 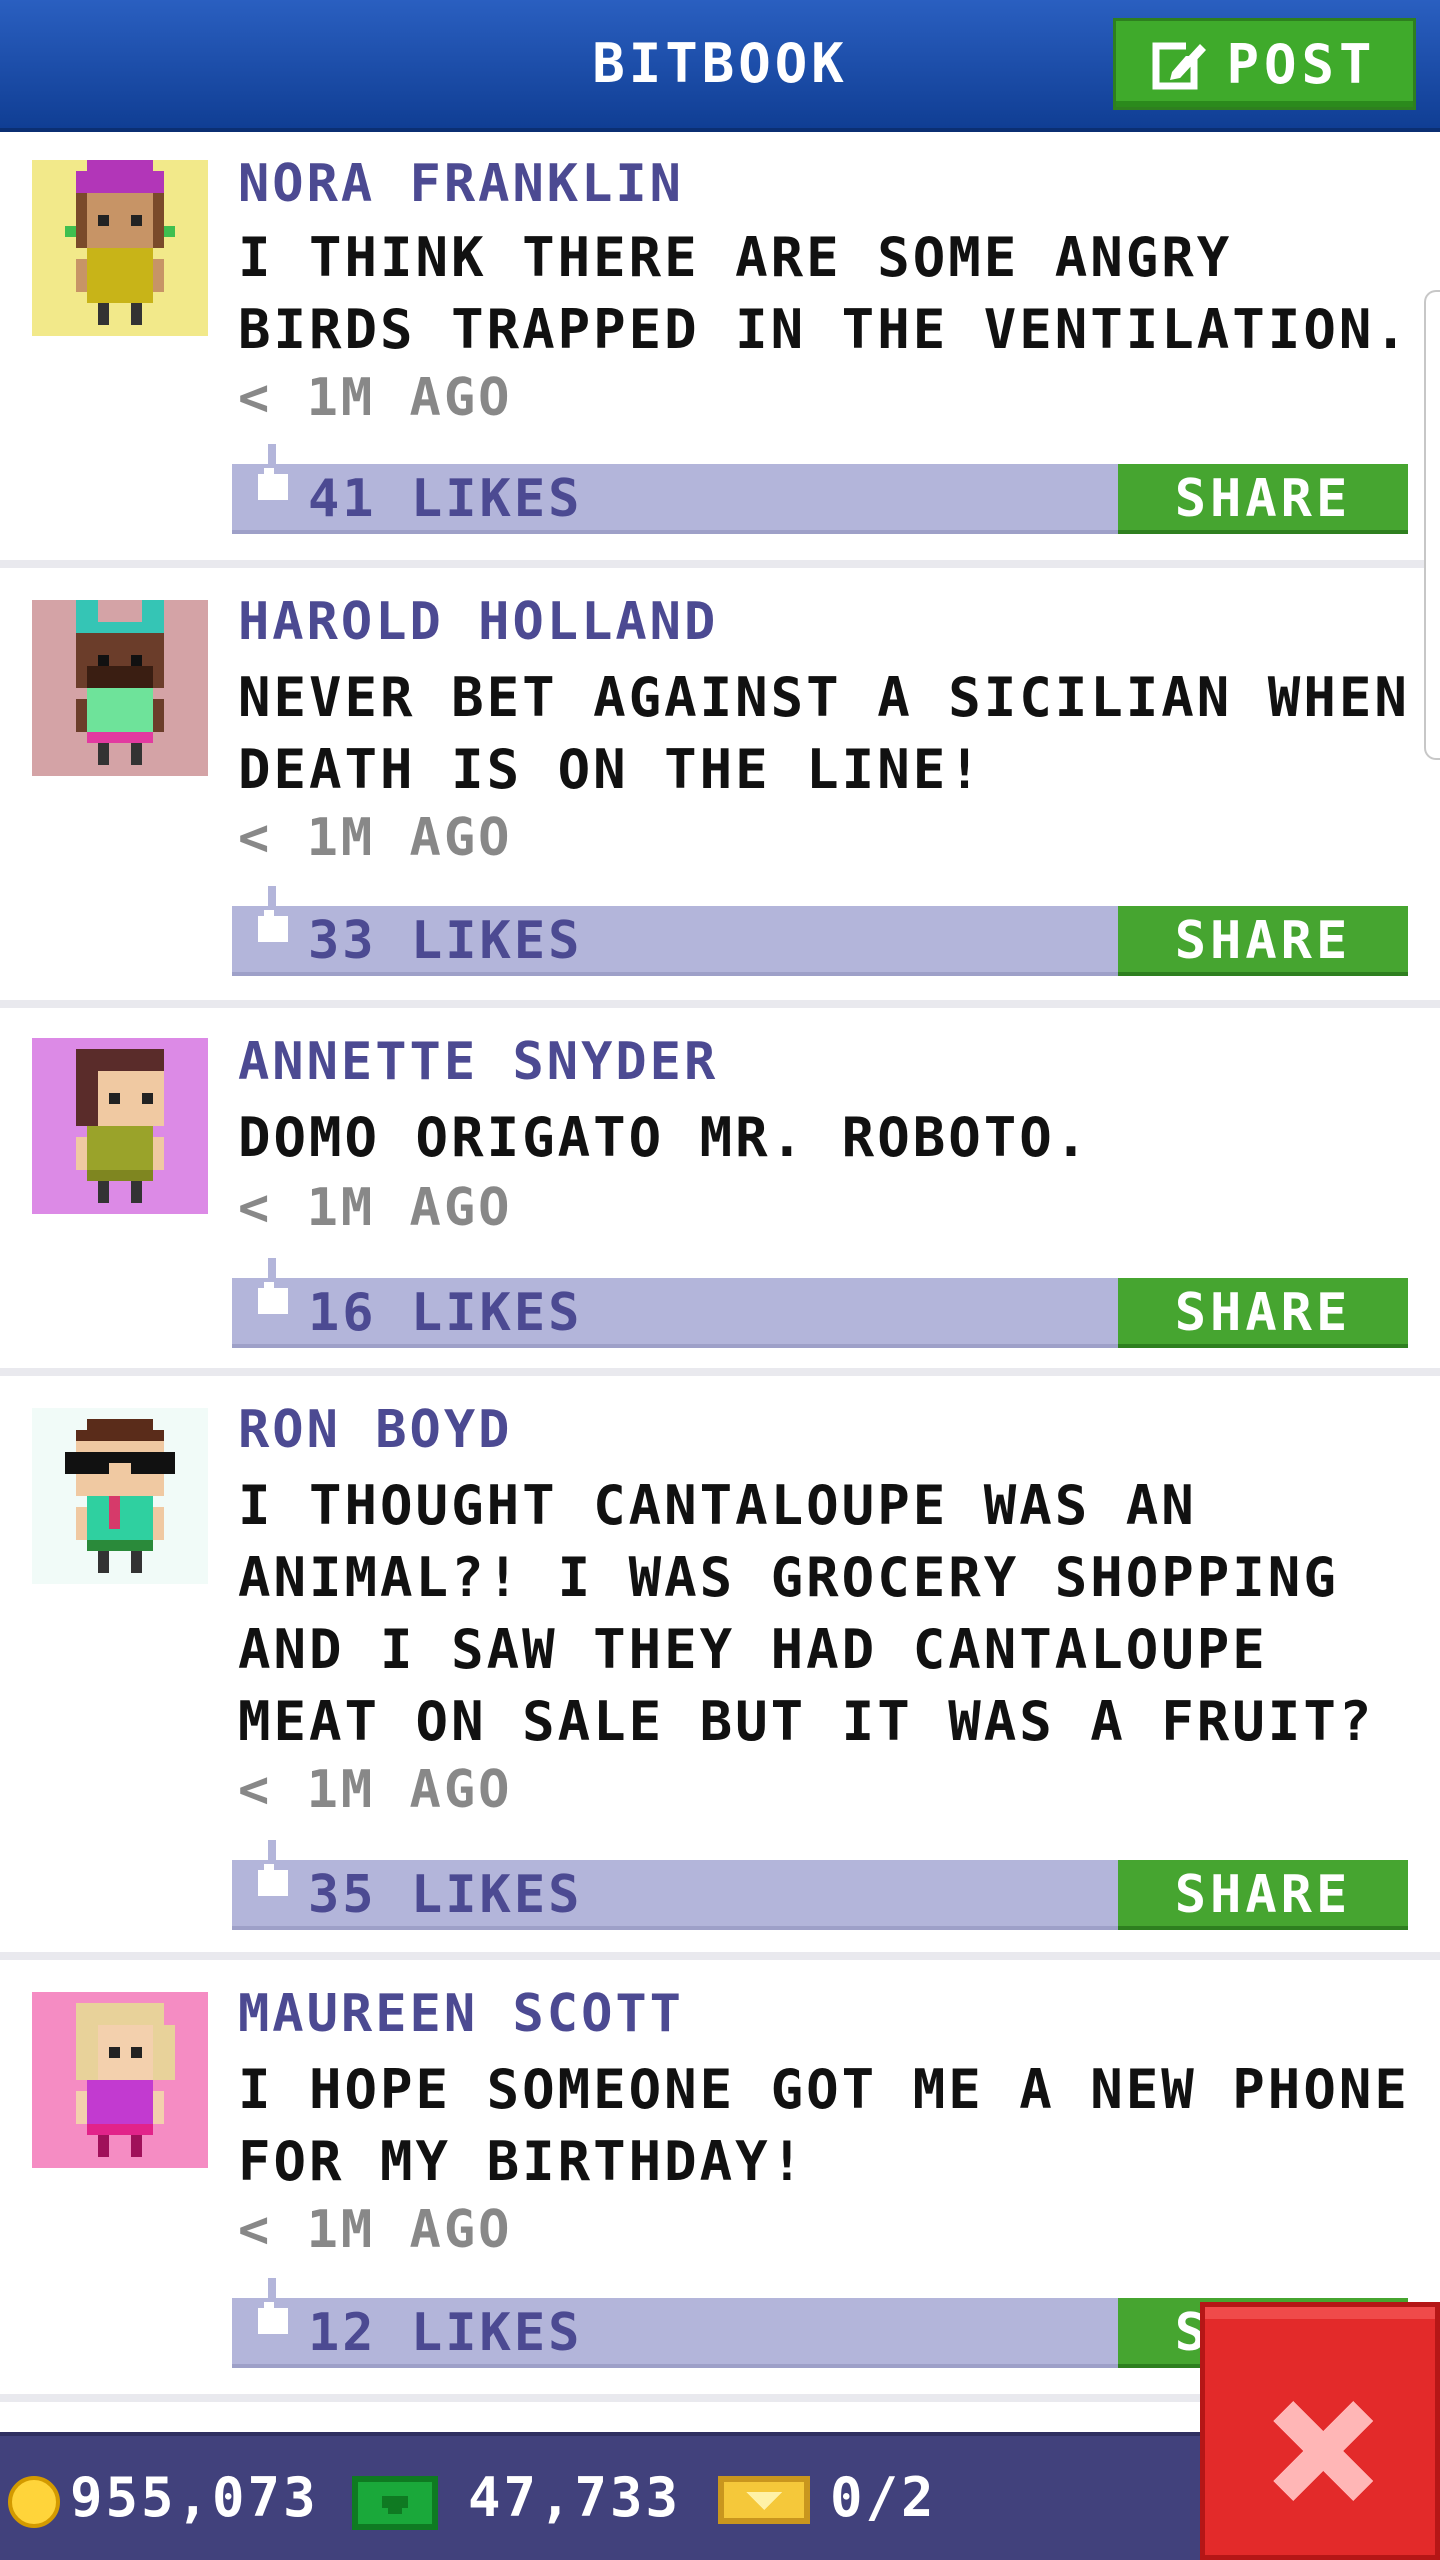 What do you see at coordinates (445, 2333) in the screenshot?
I see `like-count: 12 LIKES` at bounding box center [445, 2333].